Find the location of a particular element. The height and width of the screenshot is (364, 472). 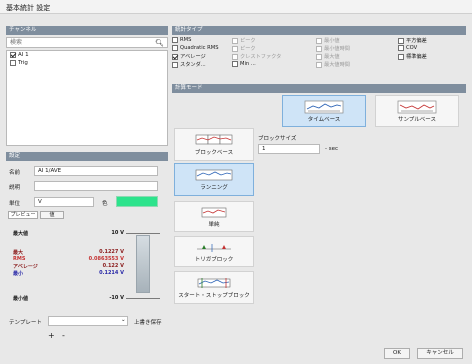

block-type-label: トリガブロック is located at coordinates (214, 260).